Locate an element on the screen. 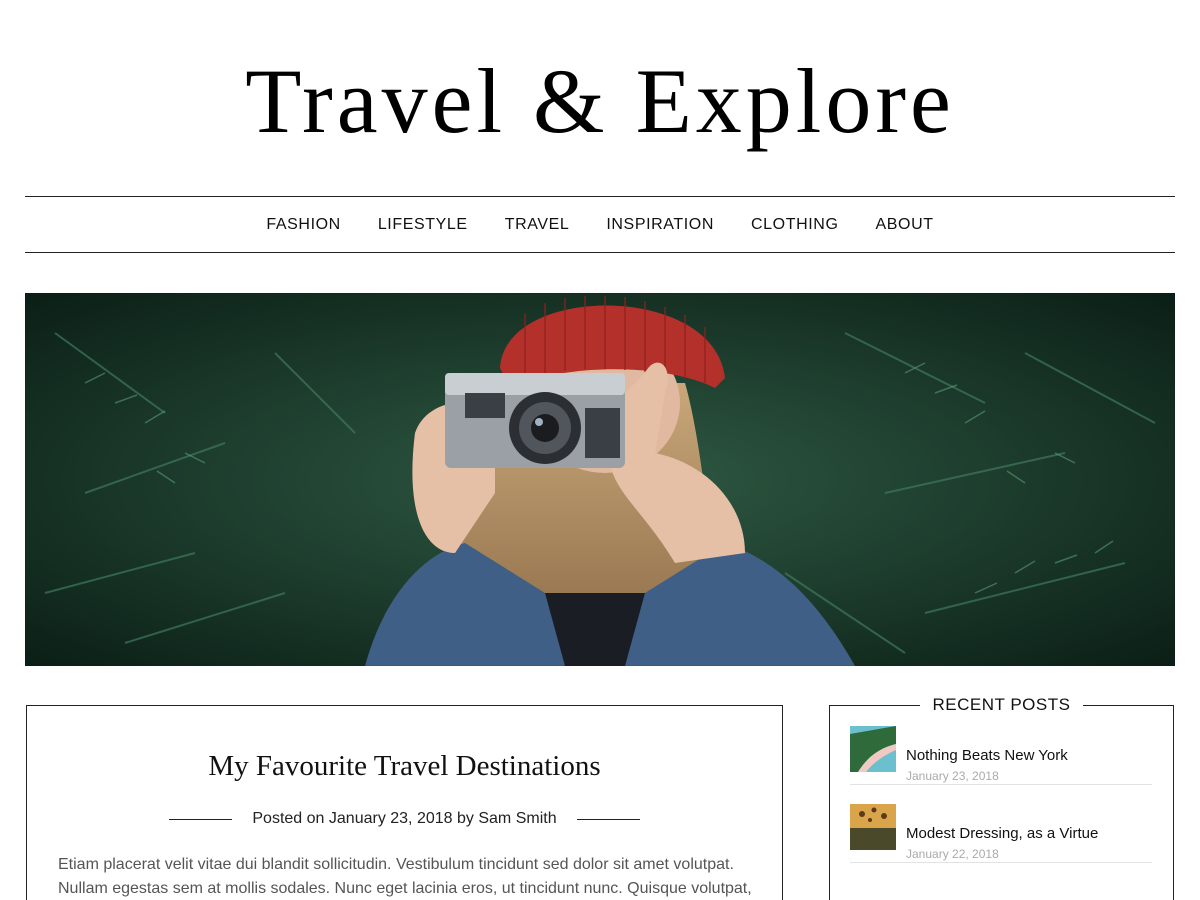  by-label: by is located at coordinates (465, 818).